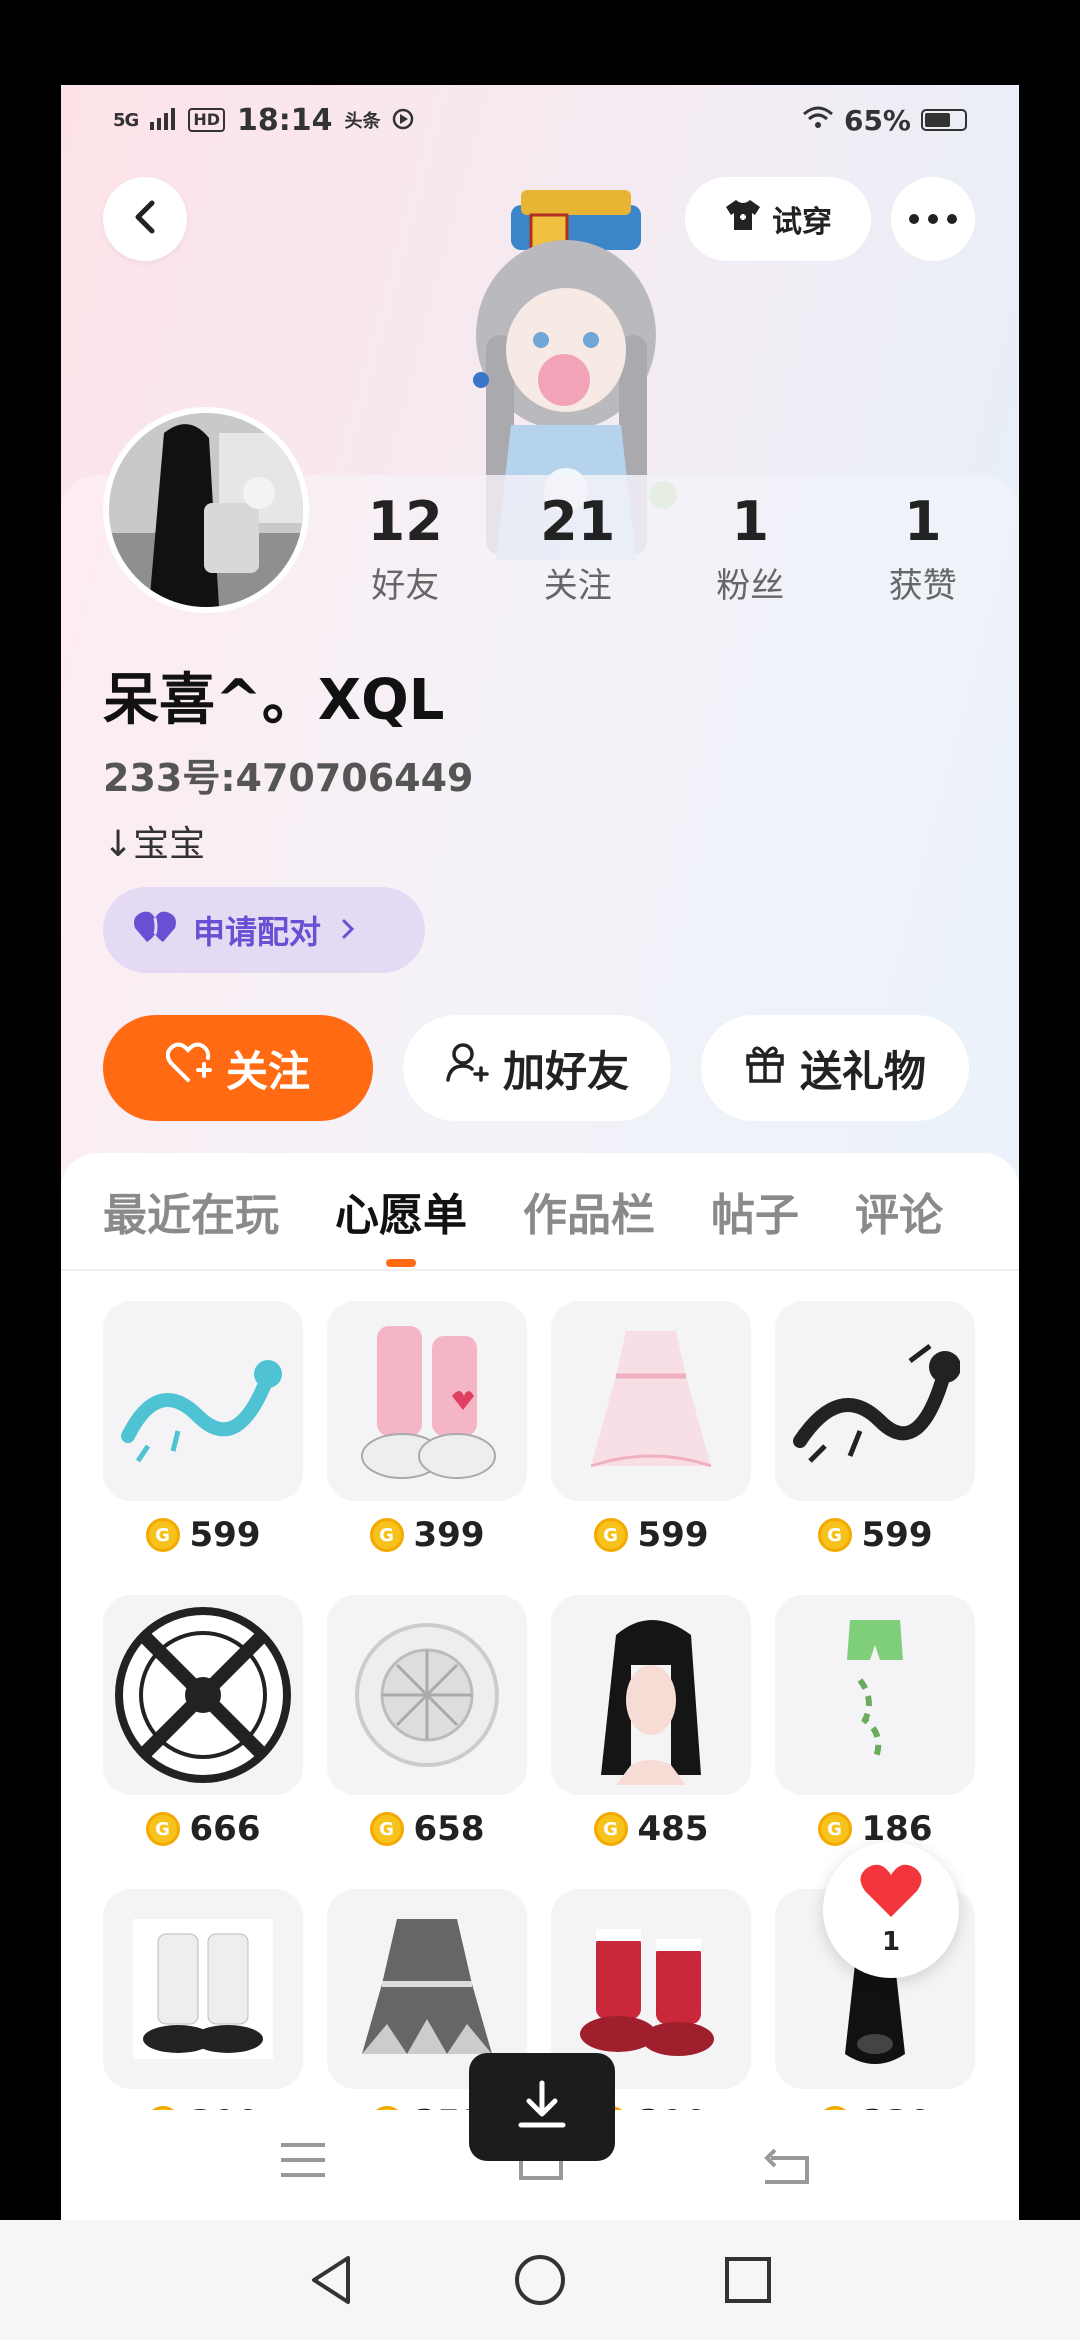 The image size is (1080, 2340). Describe the element at coordinates (589, 1211) in the screenshot. I see `tab-works: 作品栏` at that location.